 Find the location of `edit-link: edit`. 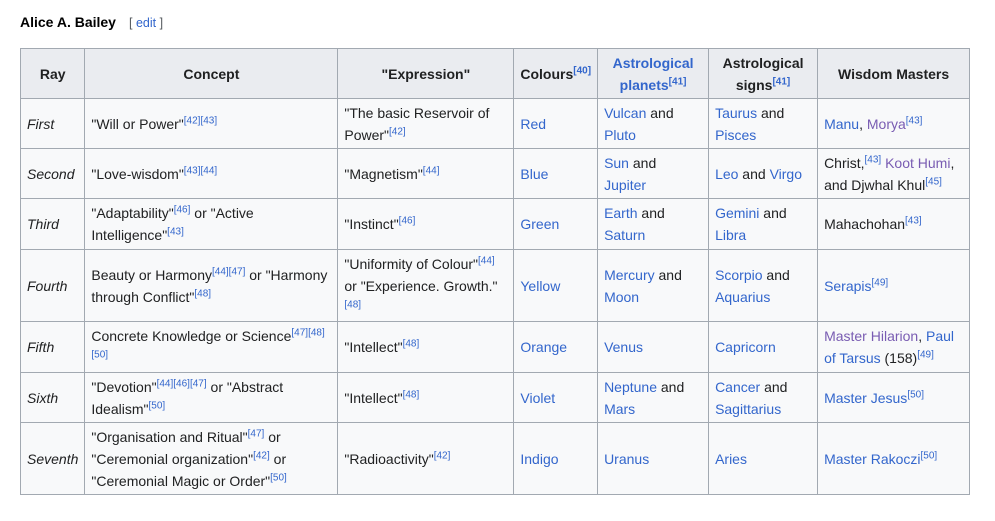

edit-link: edit is located at coordinates (146, 23).